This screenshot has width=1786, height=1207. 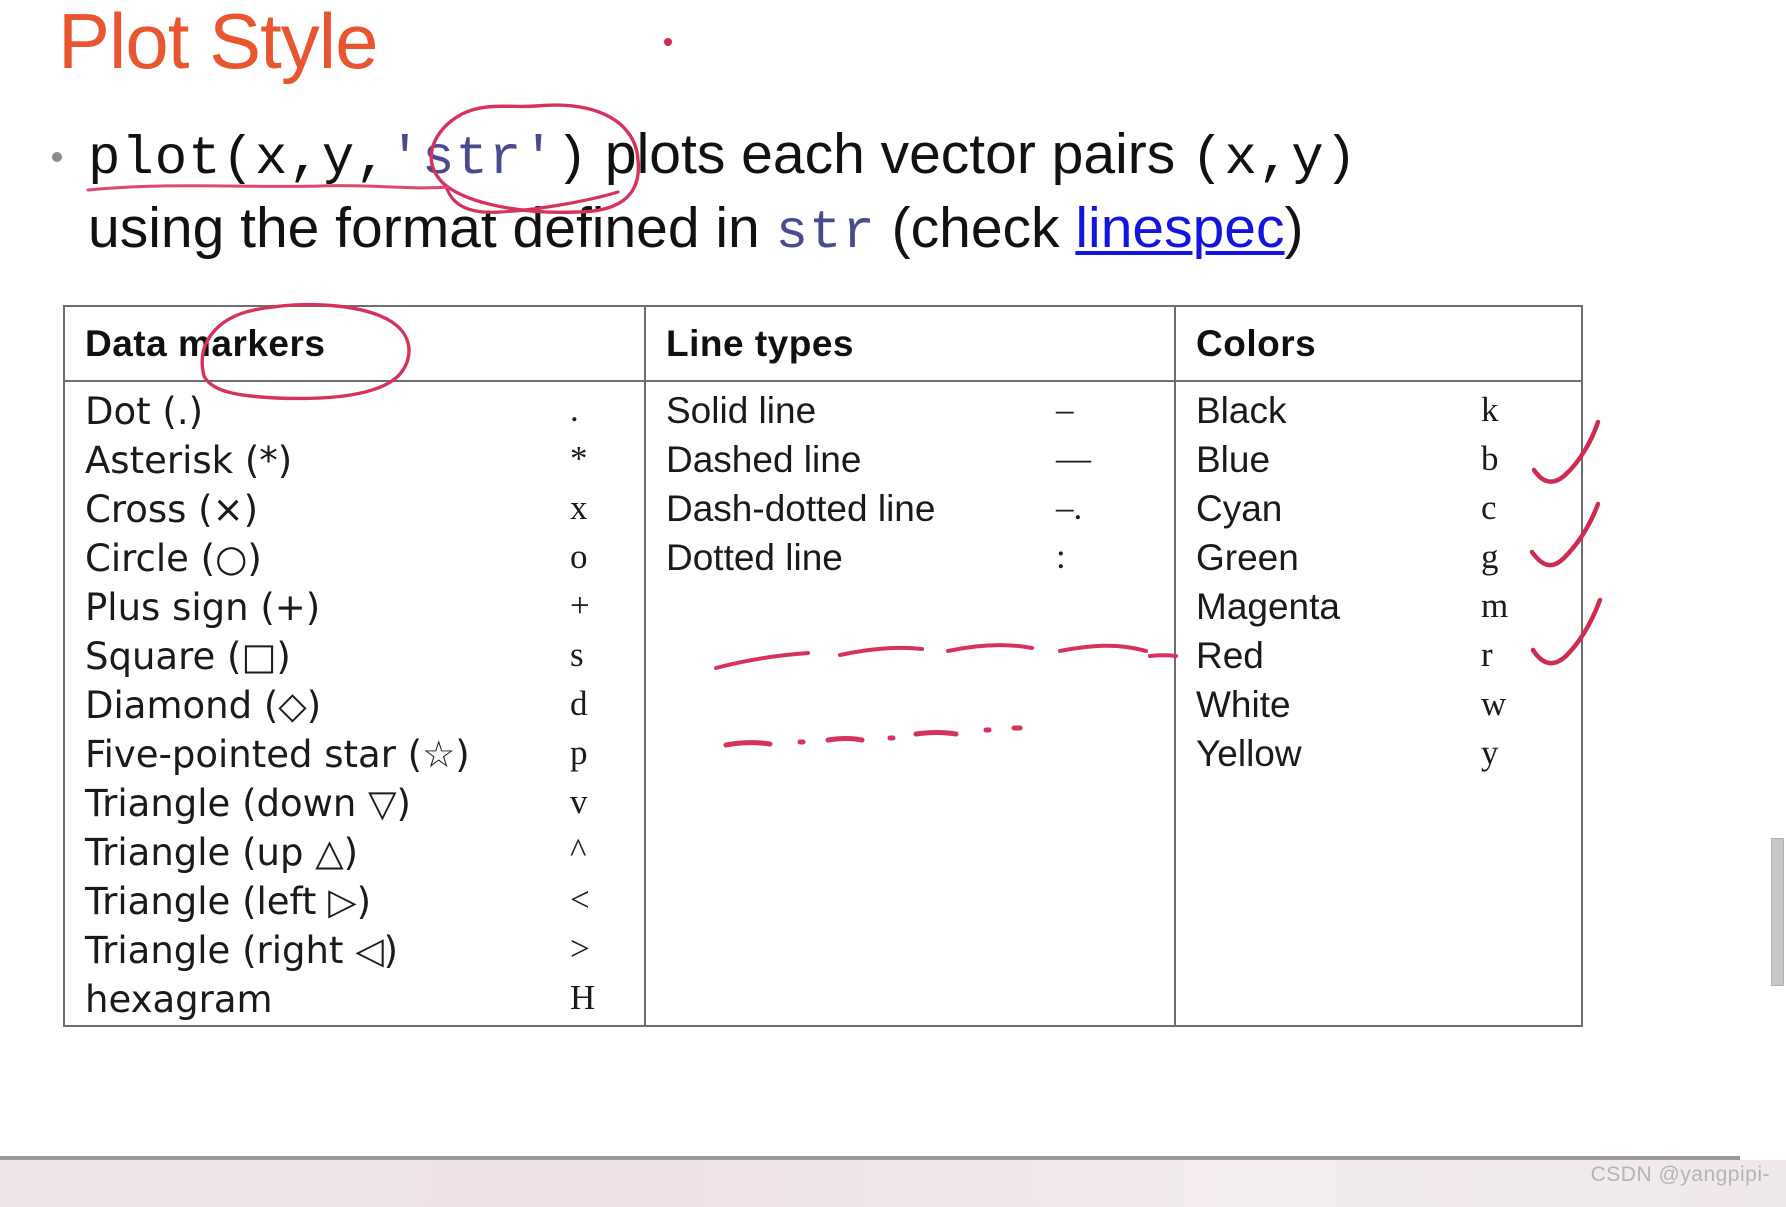 I want to click on color-label: Yellow, so click(x=1249, y=753).